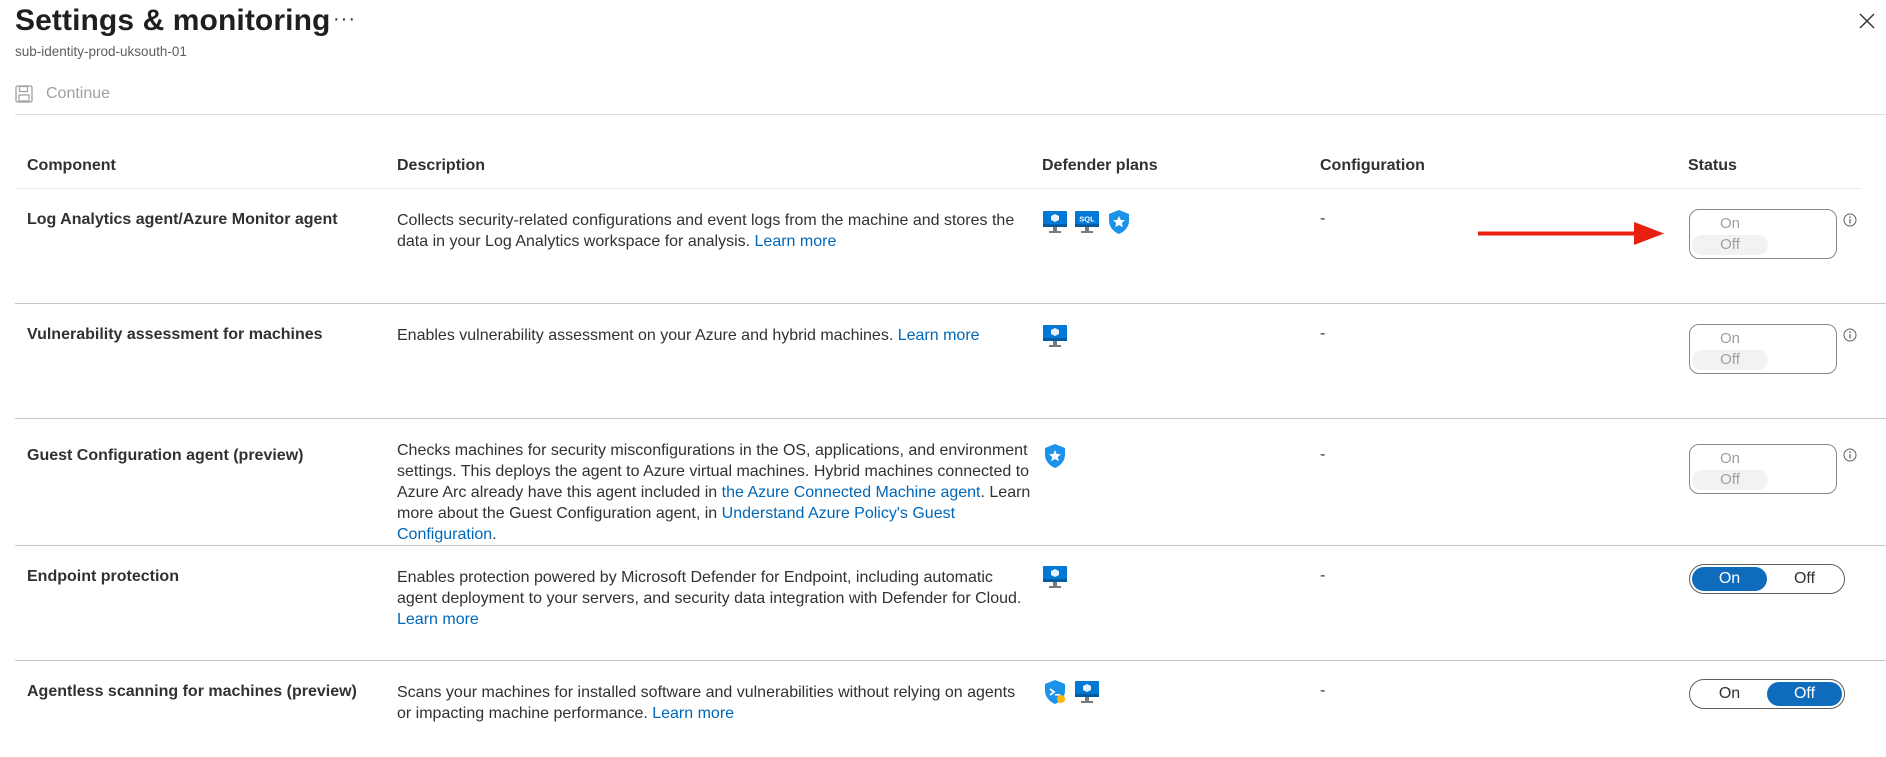  I want to click on toolbar-divider, so click(950, 114).